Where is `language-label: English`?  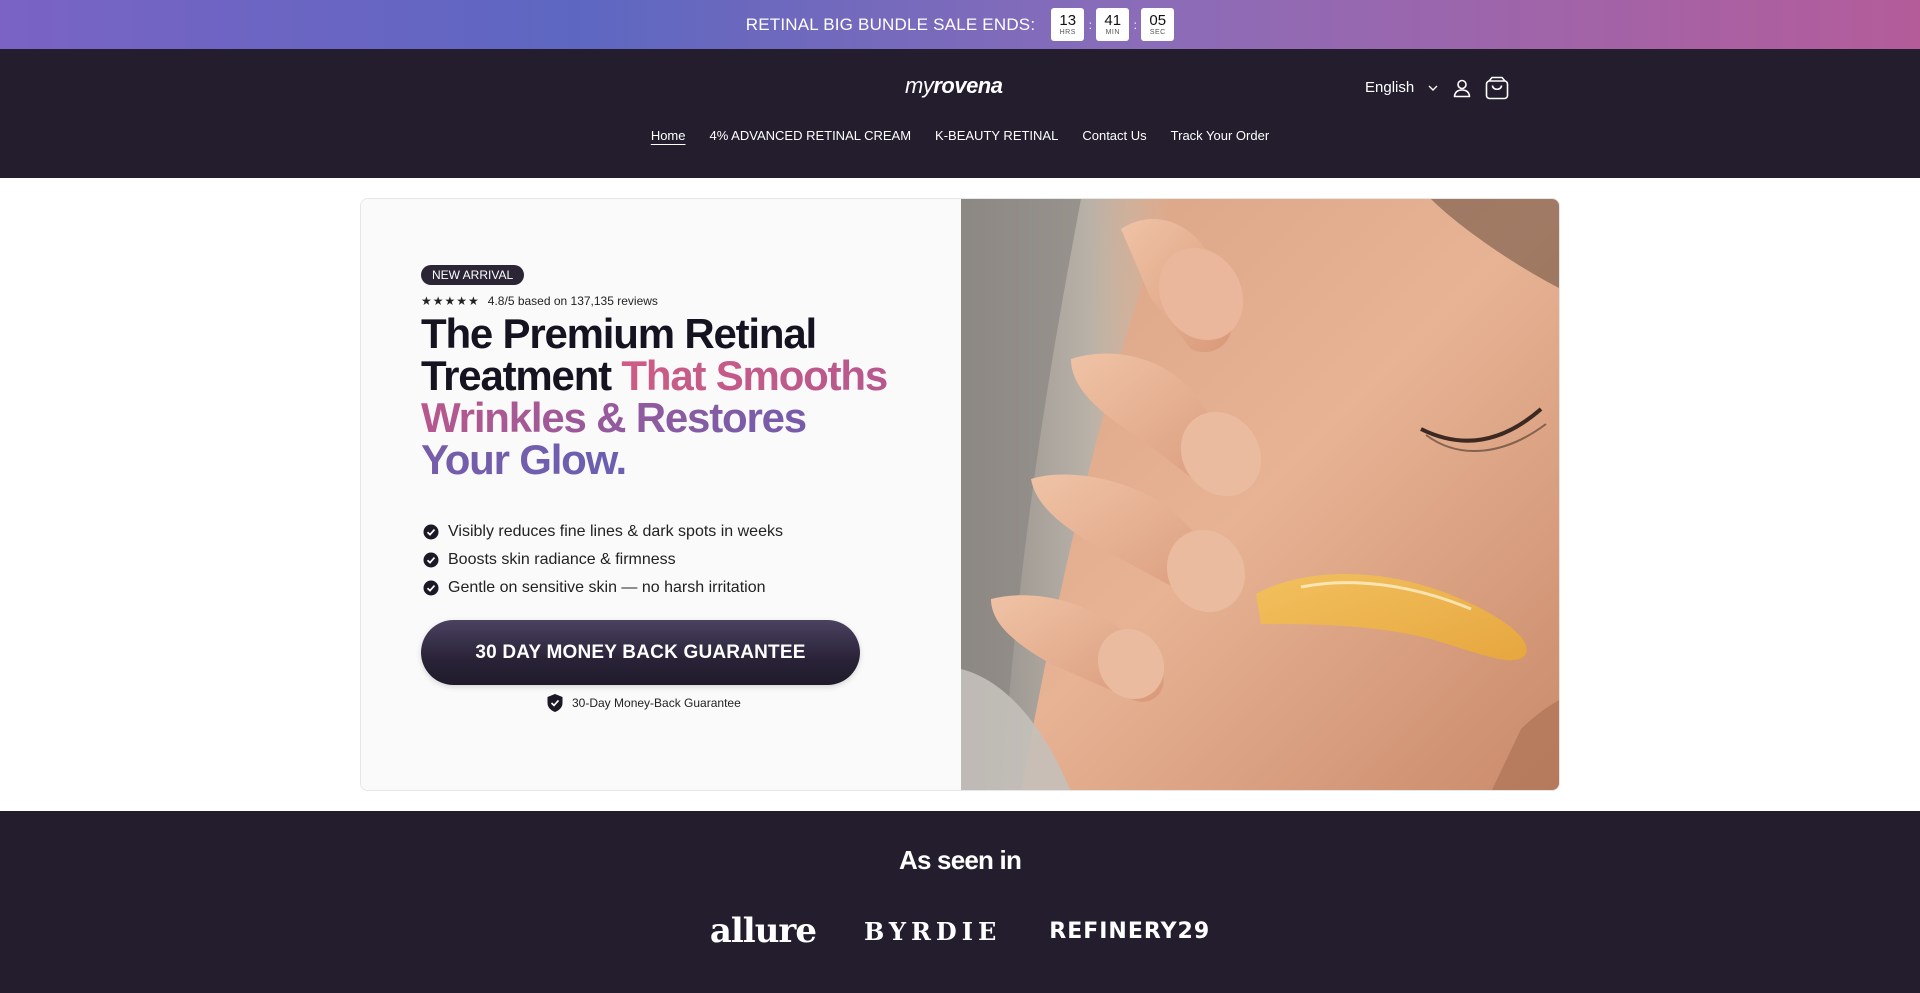 language-label: English is located at coordinates (1390, 87).